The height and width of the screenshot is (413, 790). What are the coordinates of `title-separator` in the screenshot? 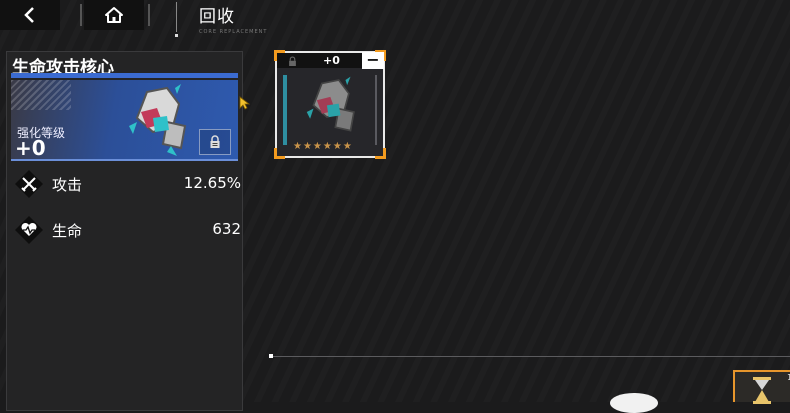 It's located at (176, 17).